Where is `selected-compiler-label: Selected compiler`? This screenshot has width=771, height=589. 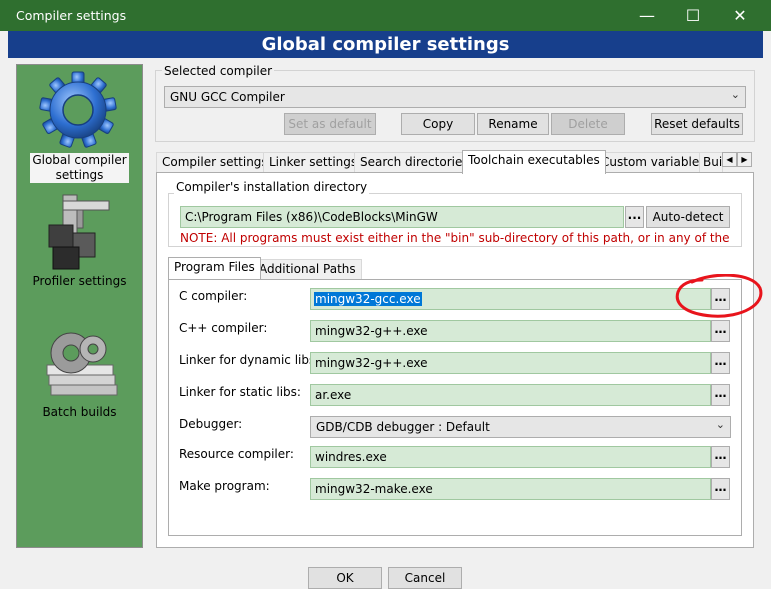
selected-compiler-label: Selected compiler is located at coordinates (218, 71).